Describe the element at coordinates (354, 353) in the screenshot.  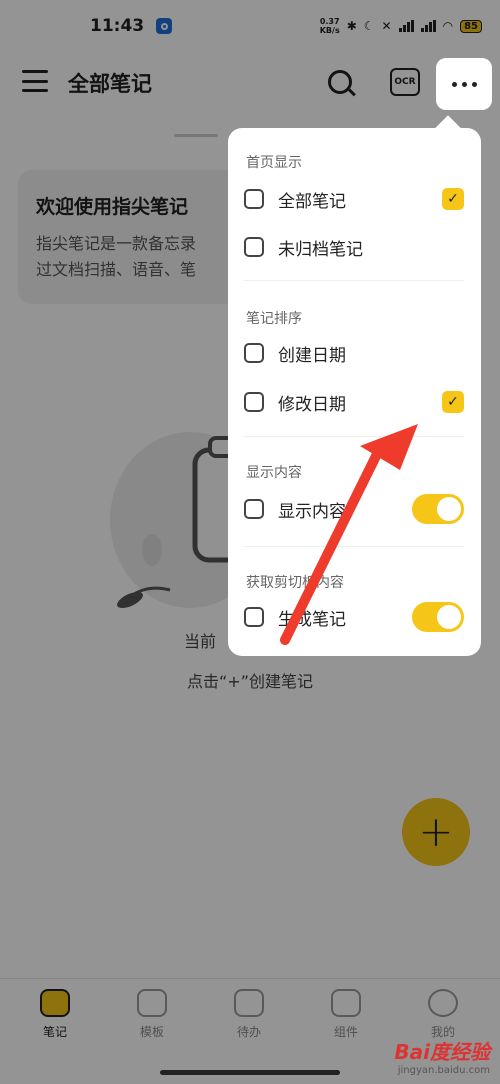
I see `menu-item-created-date: 创建日期` at that location.